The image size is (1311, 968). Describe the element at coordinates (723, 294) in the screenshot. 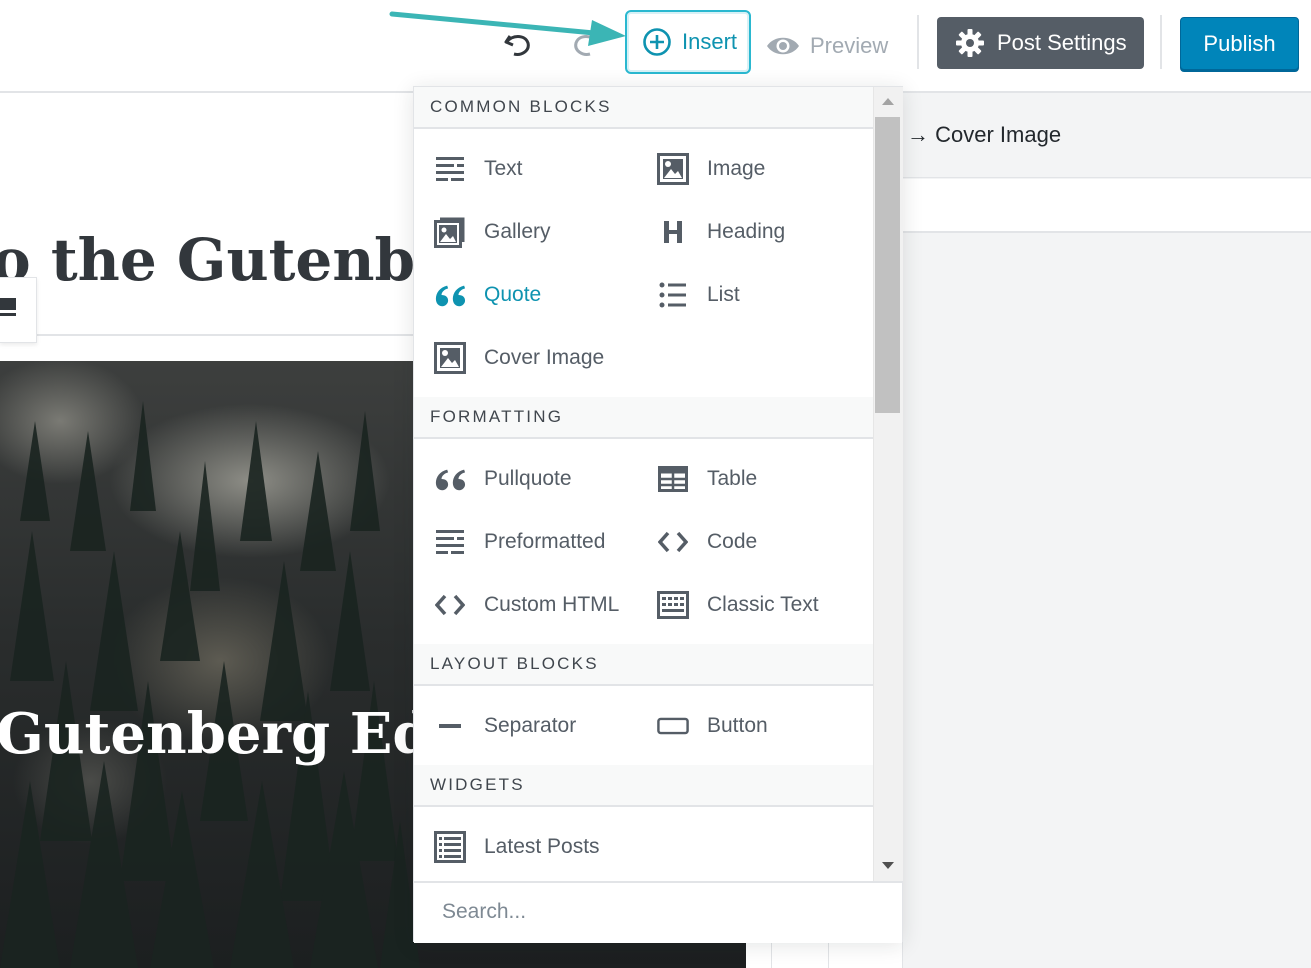

I see `block-item-label: List` at that location.